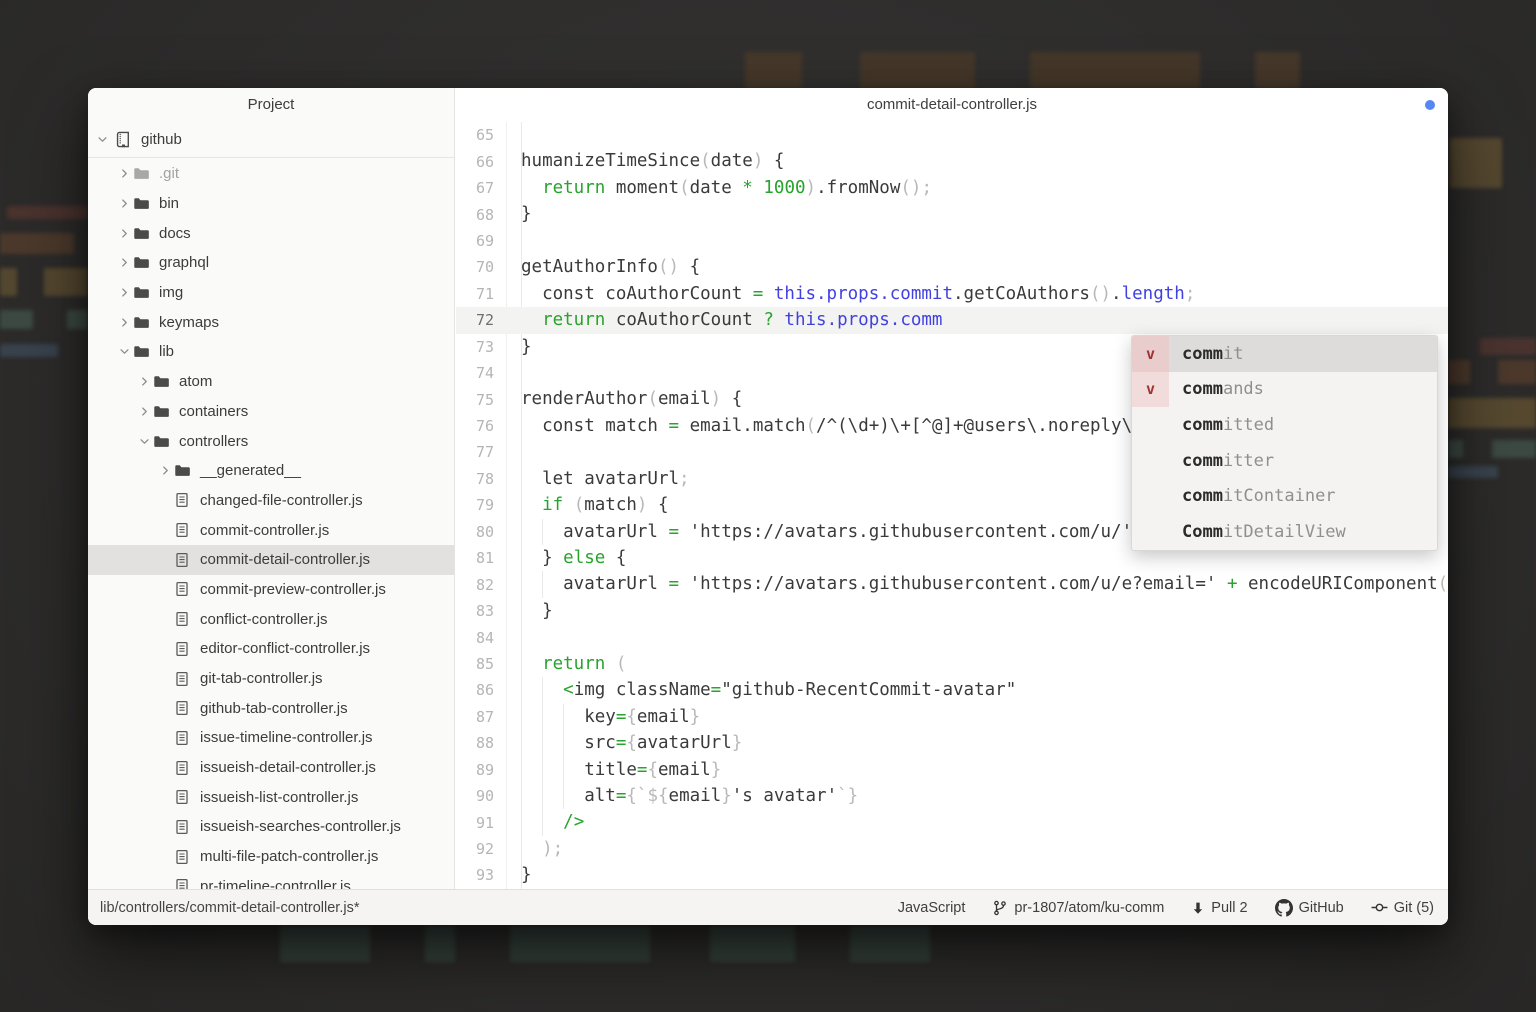  Describe the element at coordinates (952, 611) in the screenshot. I see `code-line-83: 83 }` at that location.